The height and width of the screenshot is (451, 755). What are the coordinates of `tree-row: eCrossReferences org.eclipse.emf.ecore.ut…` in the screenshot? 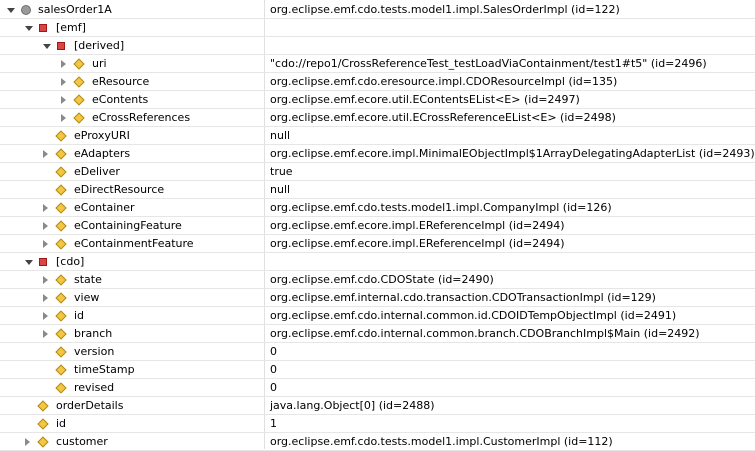 It's located at (377, 118).